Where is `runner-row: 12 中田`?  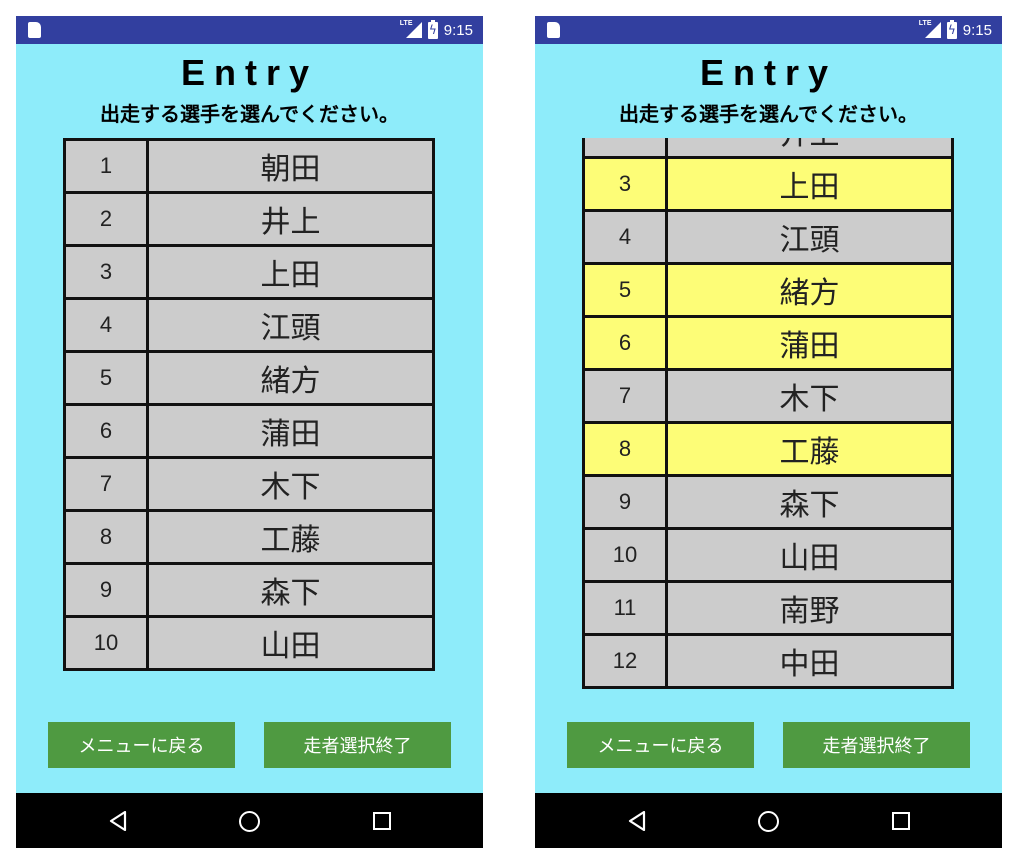
runner-row: 12 中田 is located at coordinates (768, 661).